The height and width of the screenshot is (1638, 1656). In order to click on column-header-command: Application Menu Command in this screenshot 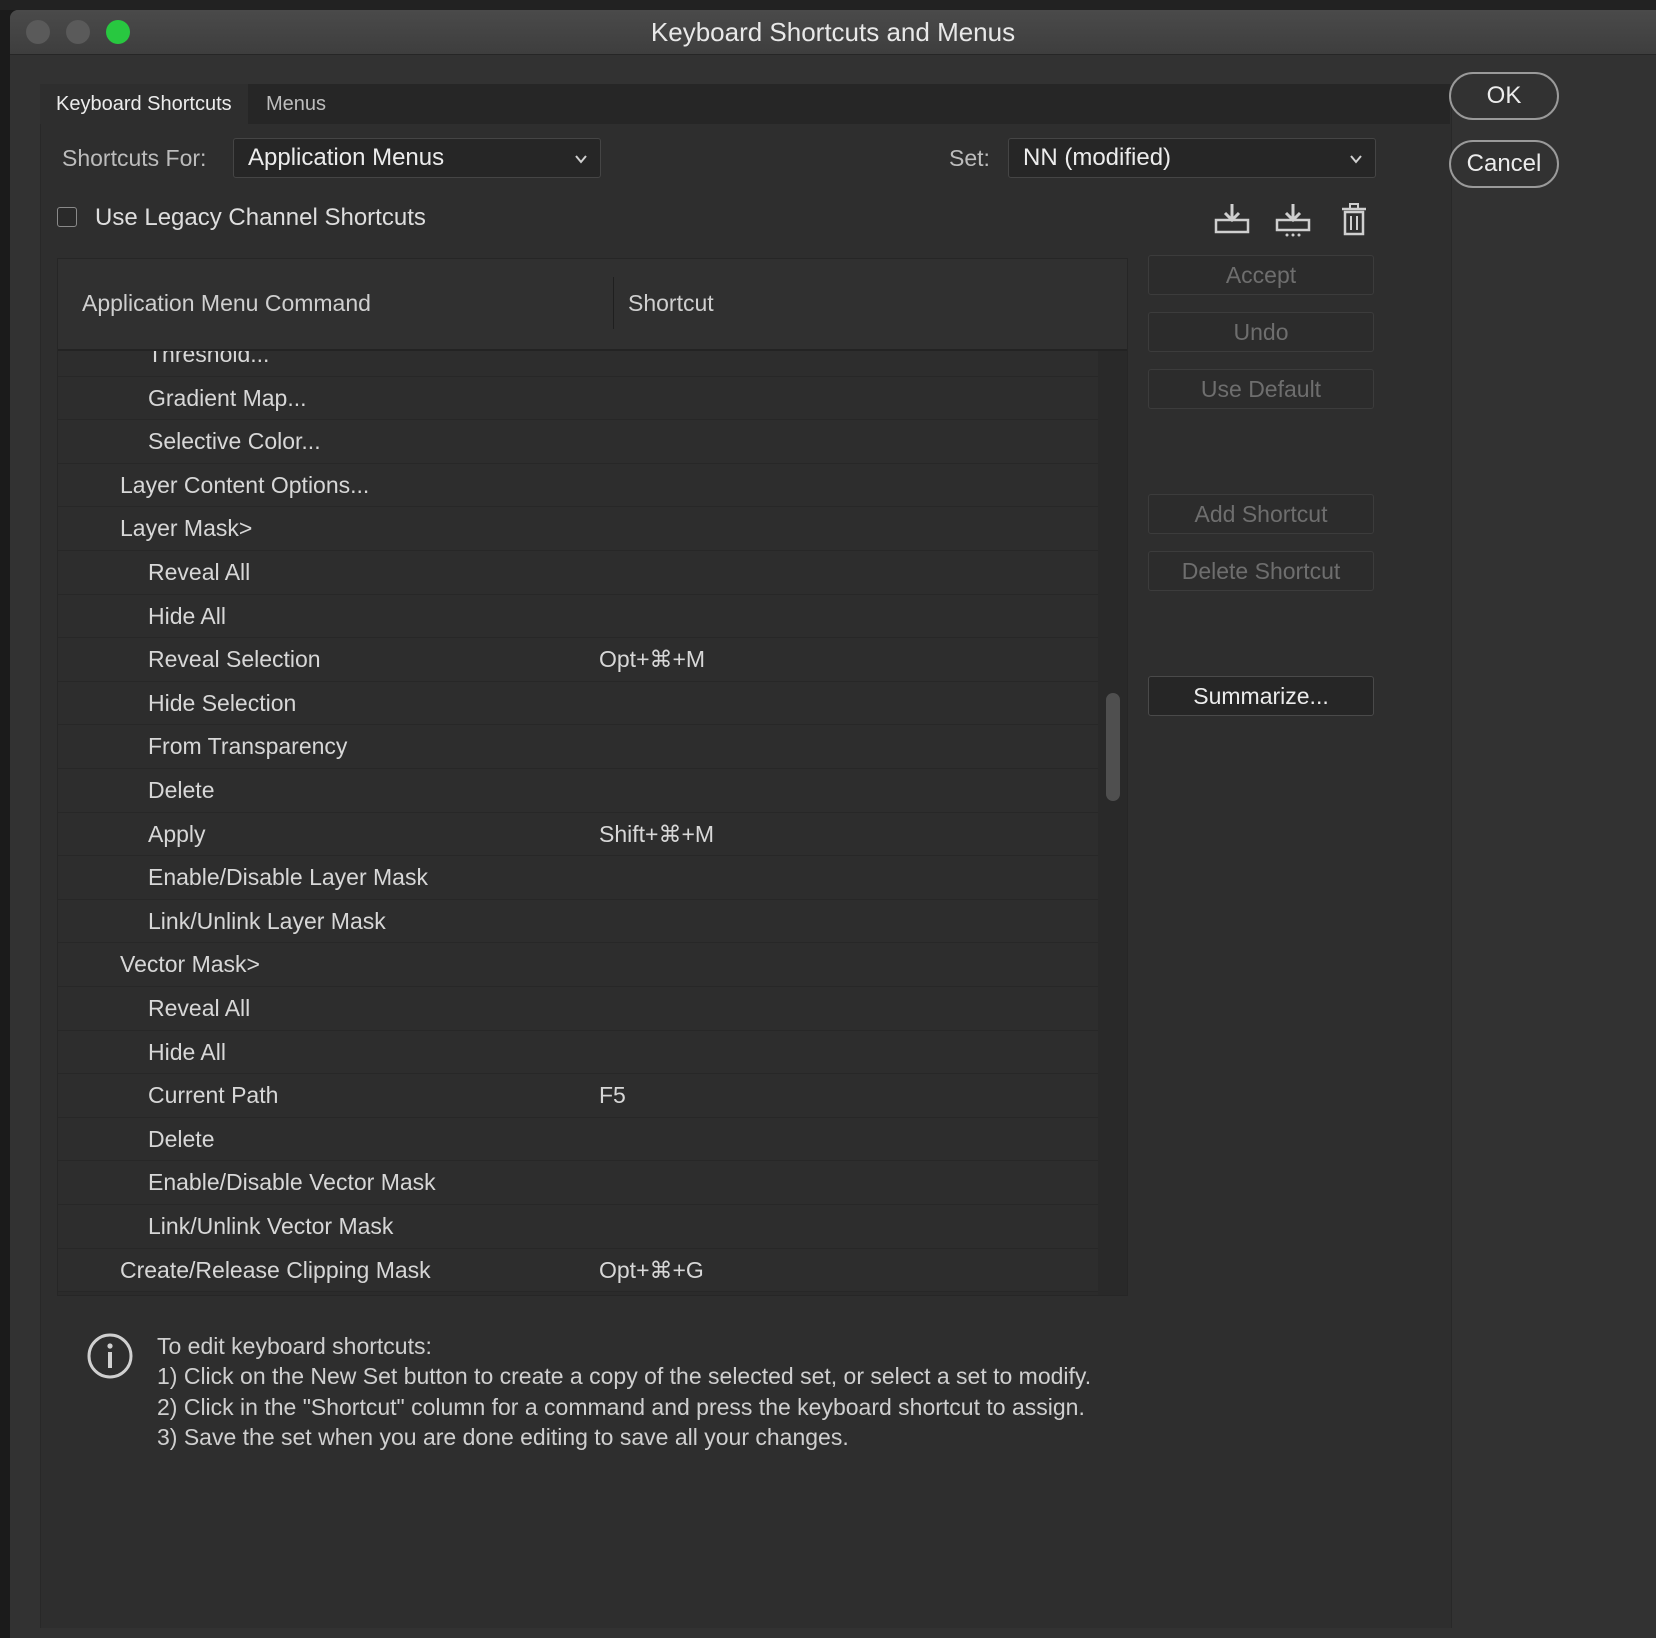, I will do `click(226, 303)`.